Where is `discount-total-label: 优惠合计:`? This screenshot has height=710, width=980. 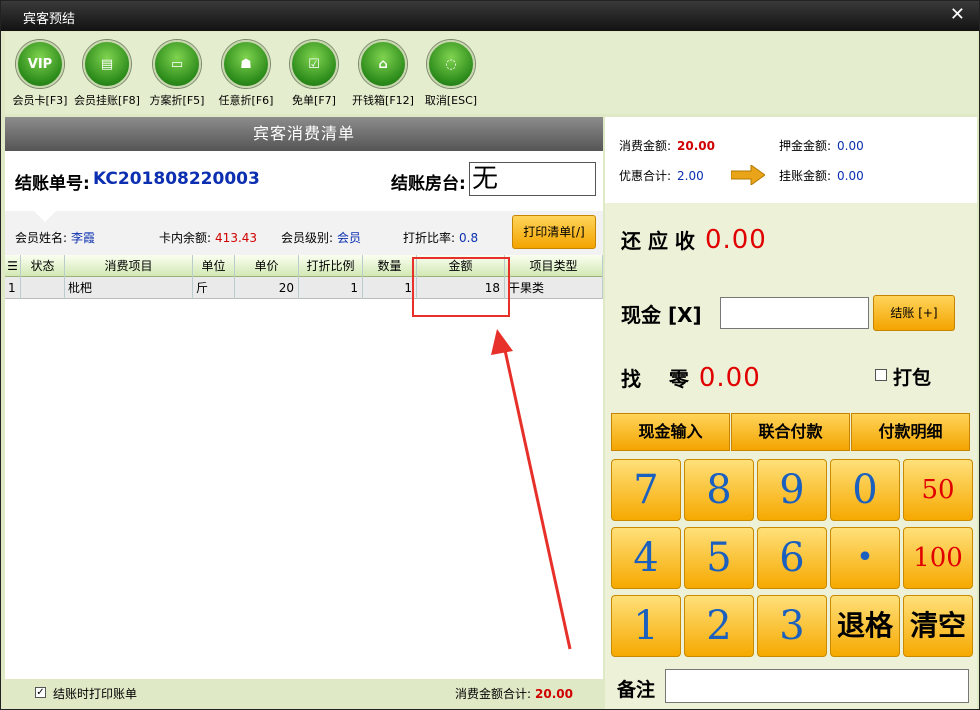
discount-total-label: 优惠合计: is located at coordinates (645, 176).